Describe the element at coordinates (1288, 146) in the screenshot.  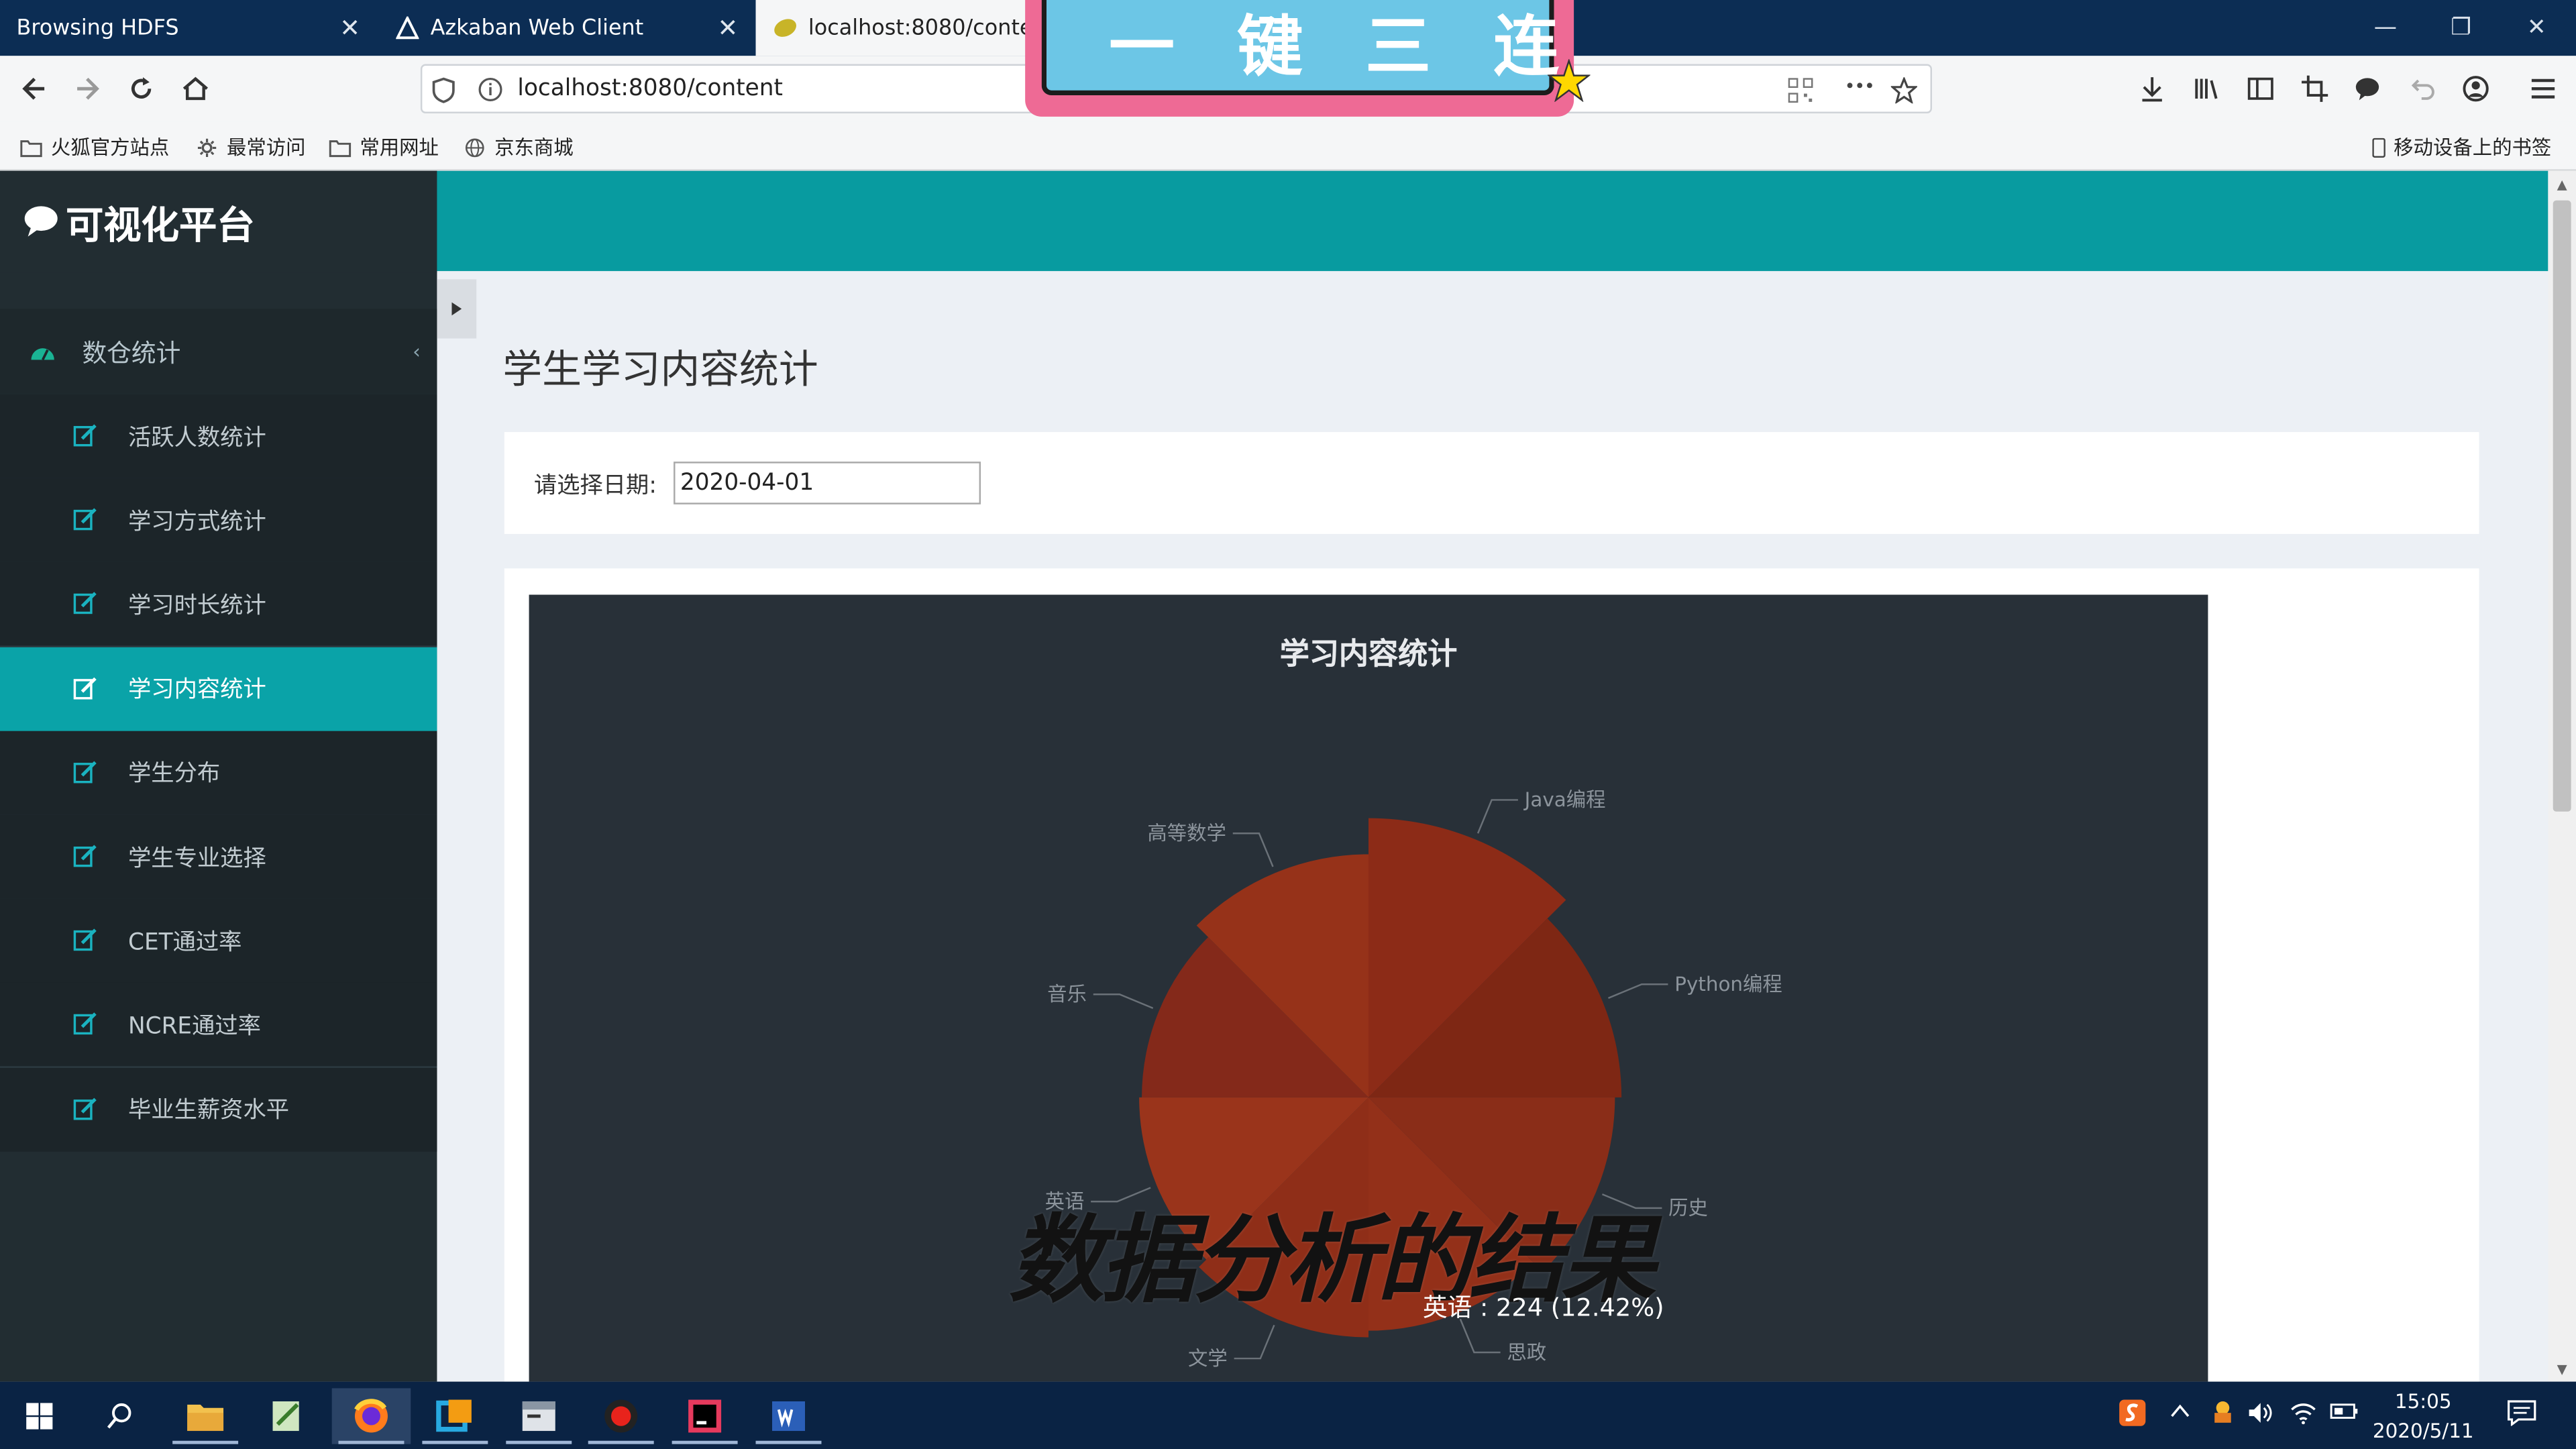
I see `bookmarks-bar: 火狐官方站点 最常访问 常用网址 京东商城 移动设备上的书签` at that location.